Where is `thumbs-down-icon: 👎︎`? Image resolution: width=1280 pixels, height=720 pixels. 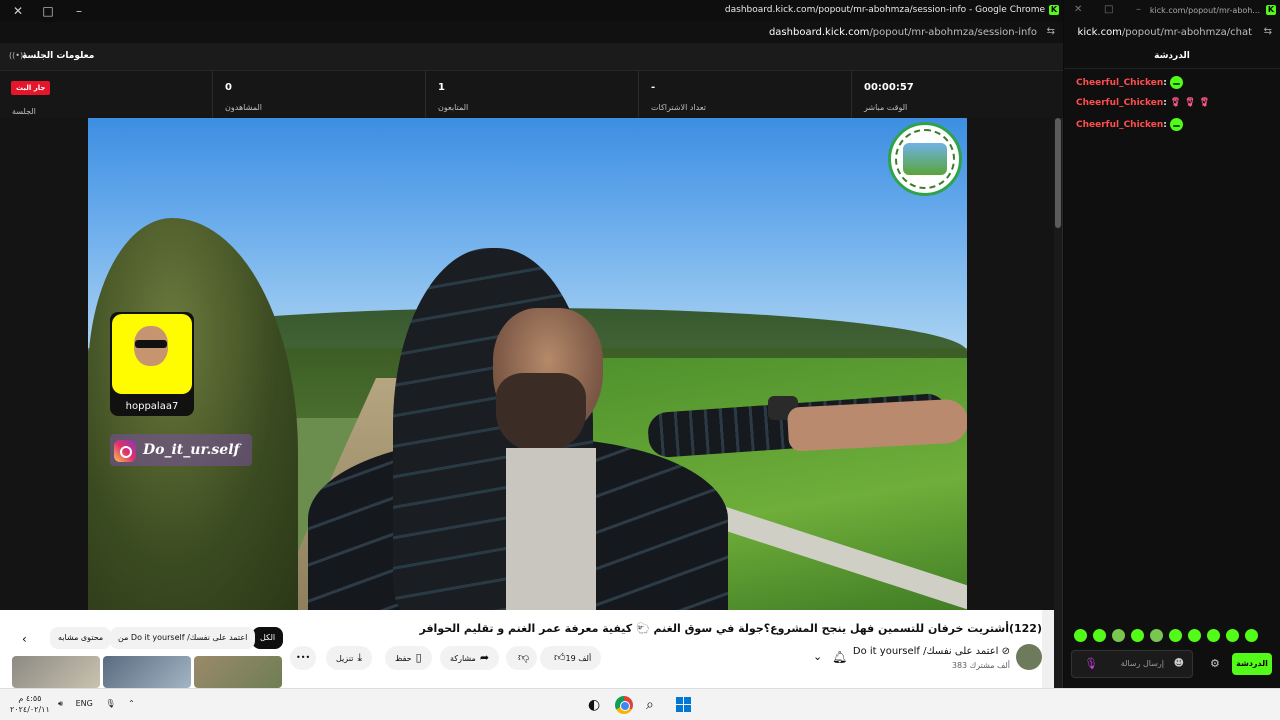 thumbs-down-icon: 👎︎ is located at coordinates (524, 657).